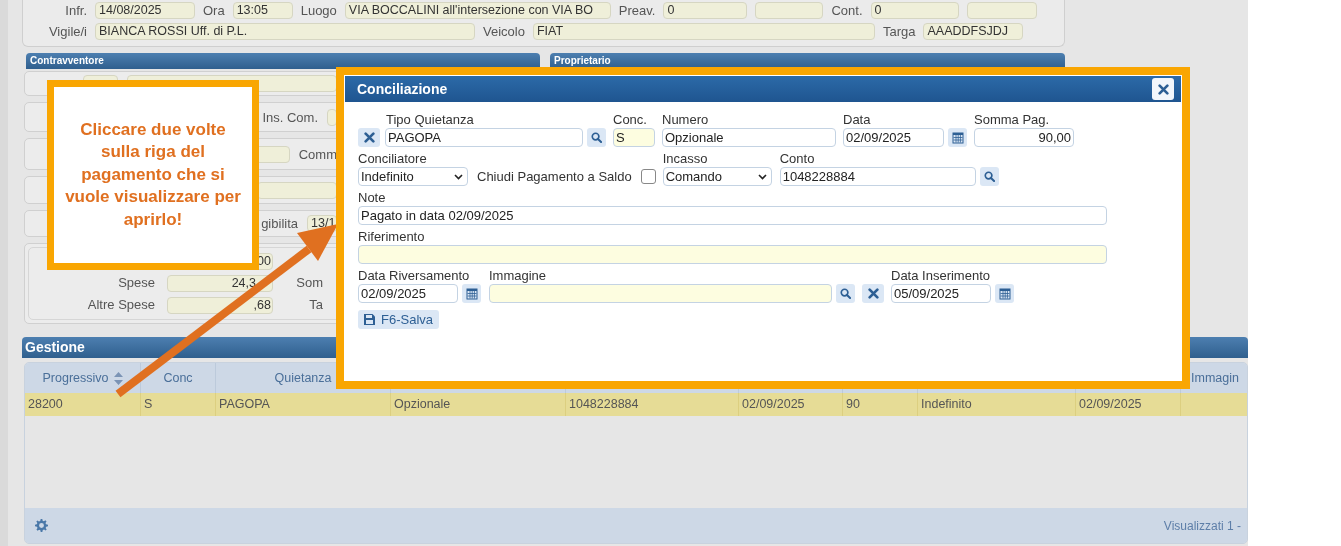 The image size is (1341, 546). What do you see at coordinates (685, 159) in the screenshot?
I see `field-label: Incasso` at bounding box center [685, 159].